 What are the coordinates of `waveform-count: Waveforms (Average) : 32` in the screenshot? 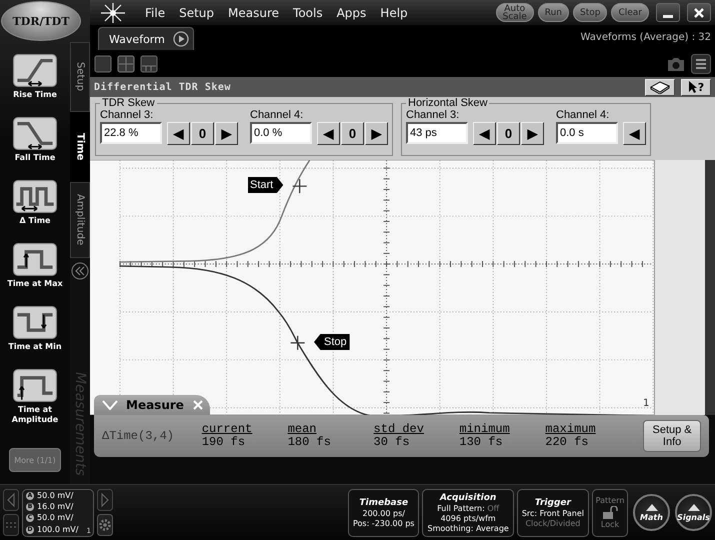 It's located at (645, 37).